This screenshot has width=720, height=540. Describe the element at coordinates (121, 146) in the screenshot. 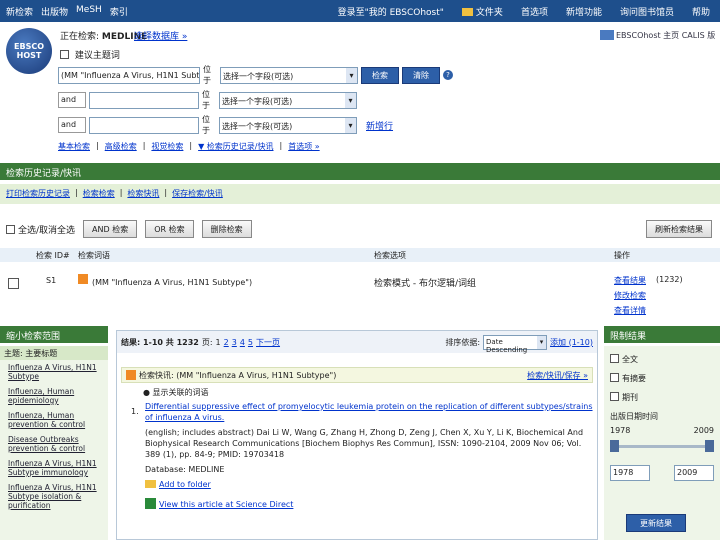

I see `advanced-search-link: 高级检索` at that location.